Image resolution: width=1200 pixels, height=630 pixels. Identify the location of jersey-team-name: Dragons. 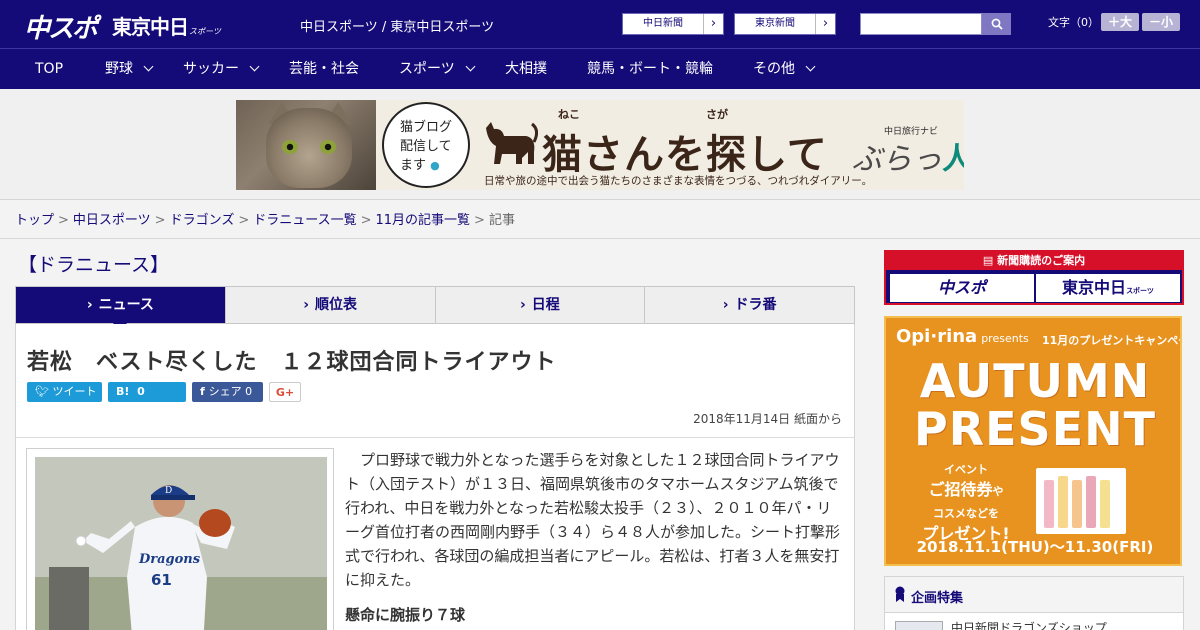
(169, 559).